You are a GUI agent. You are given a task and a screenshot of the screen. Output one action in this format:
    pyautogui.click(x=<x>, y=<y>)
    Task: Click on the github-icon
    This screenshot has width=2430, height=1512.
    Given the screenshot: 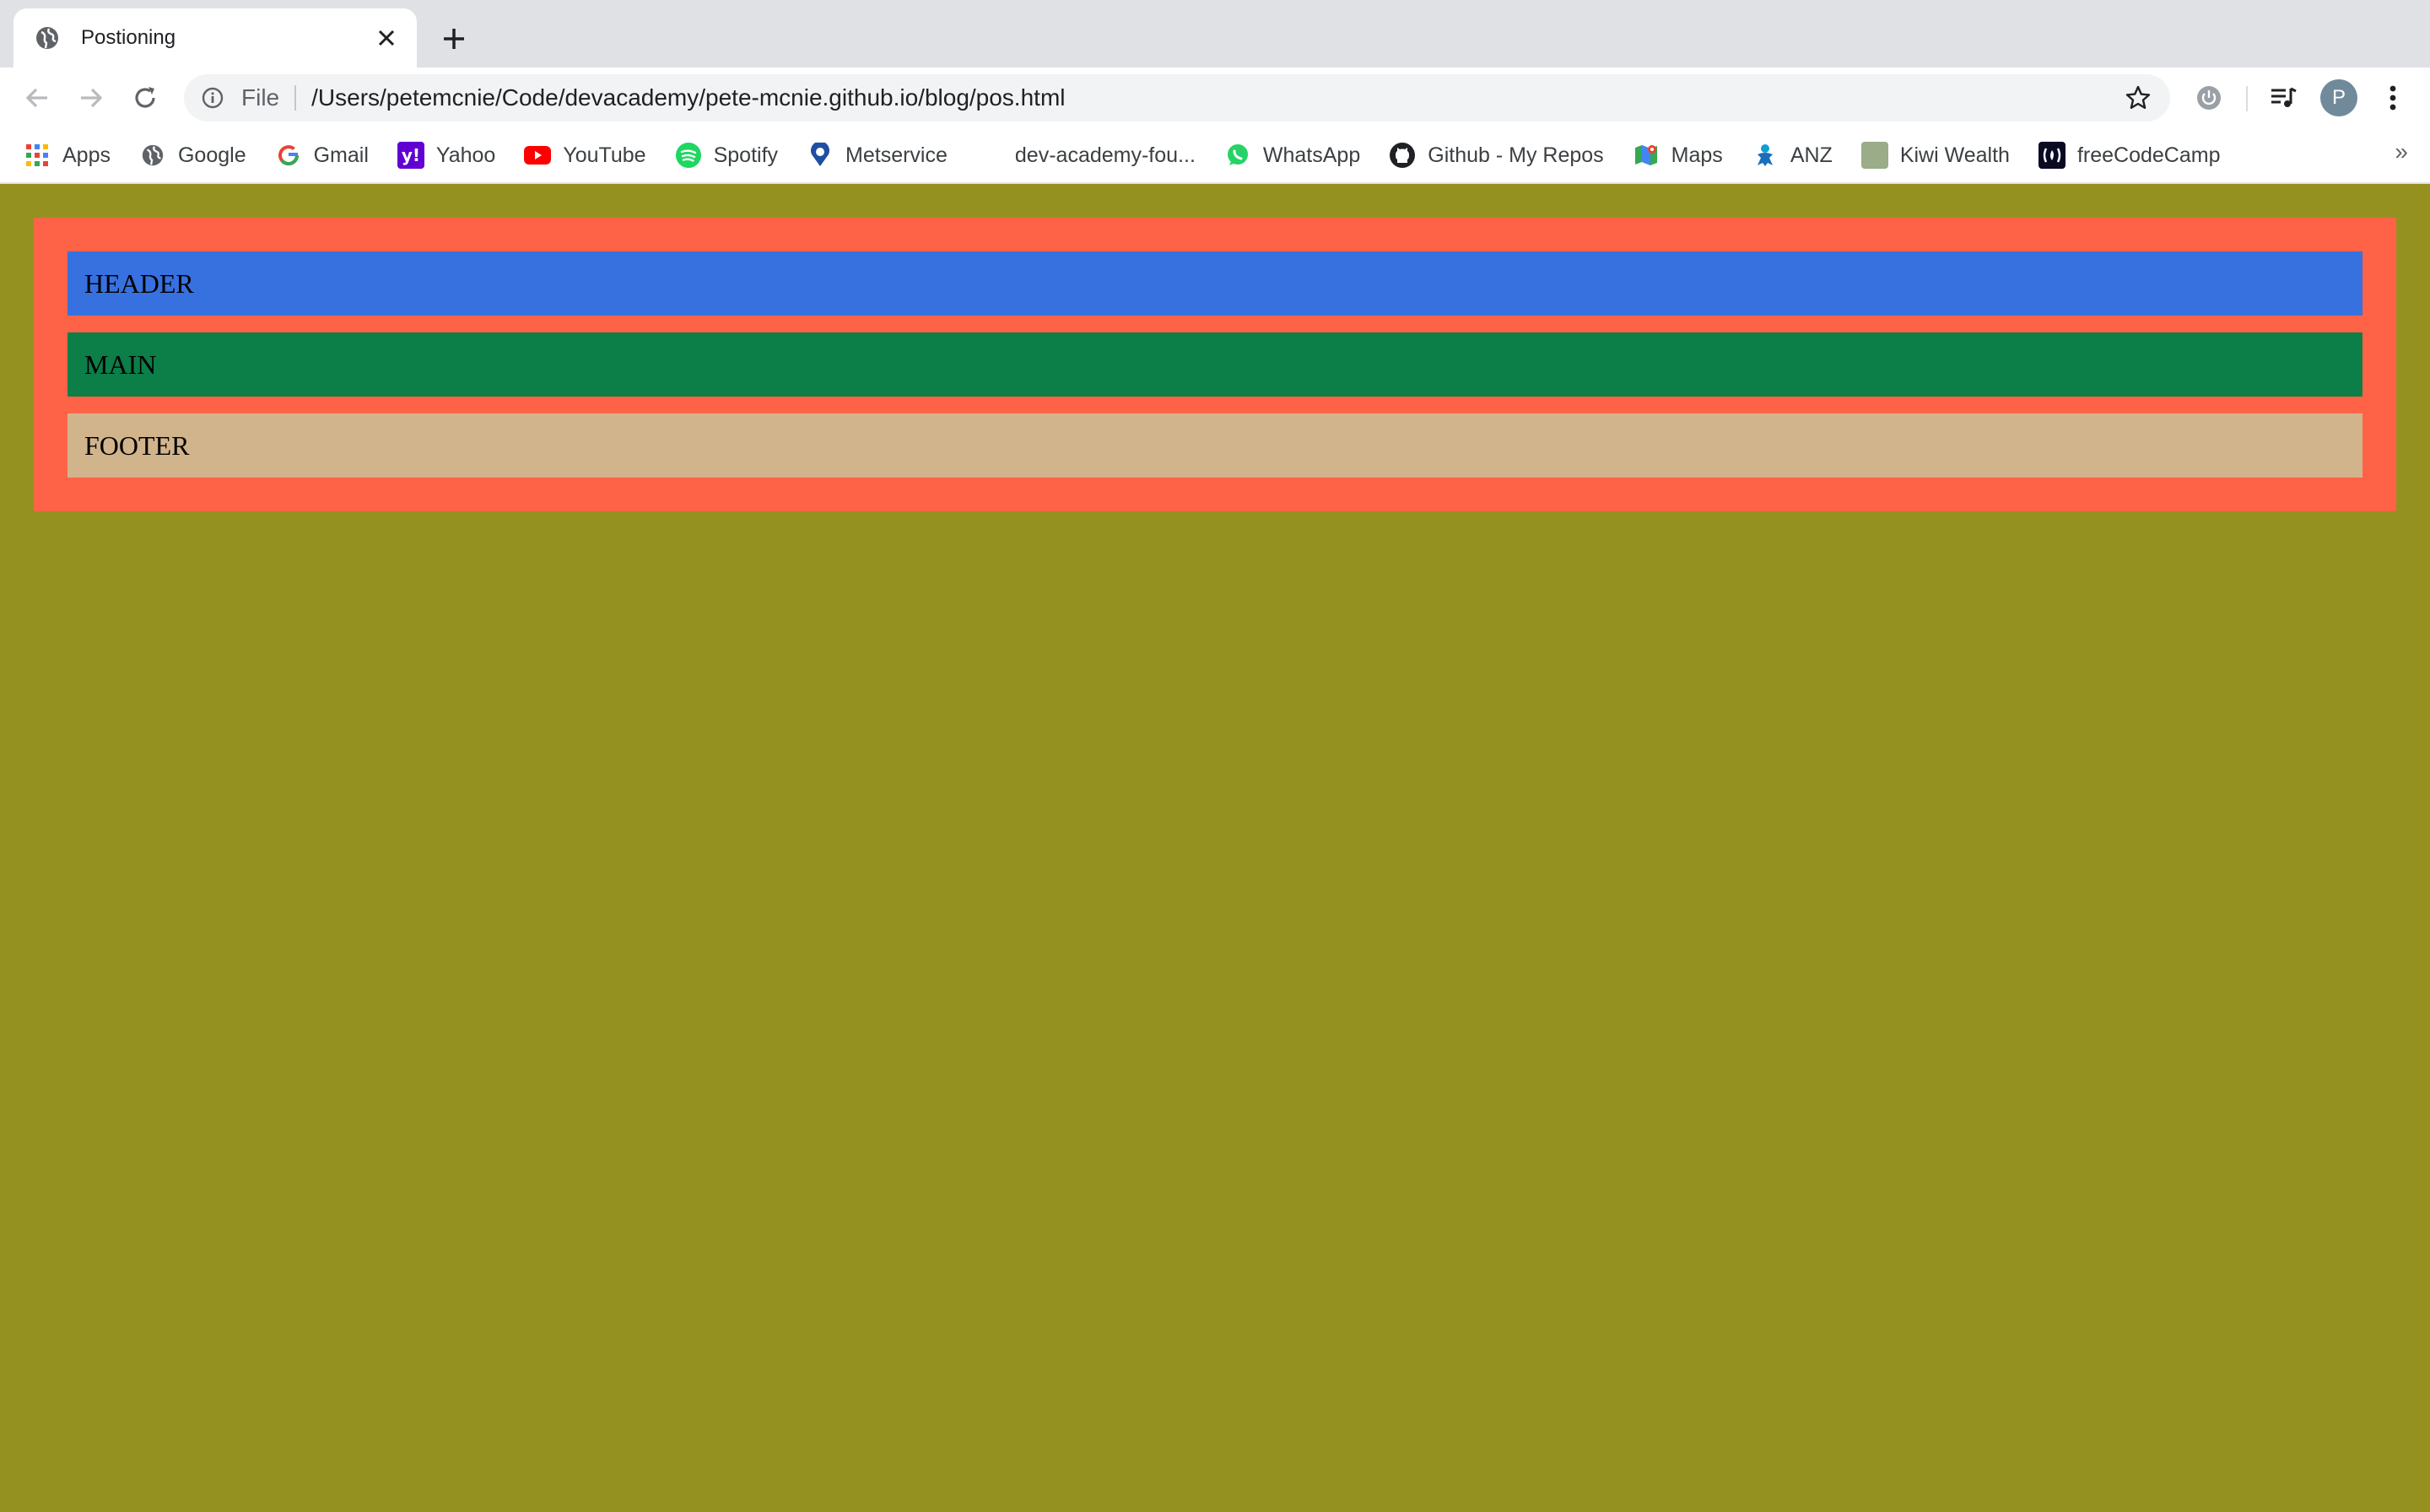 What is the action you would take?
    pyautogui.click(x=1402, y=155)
    